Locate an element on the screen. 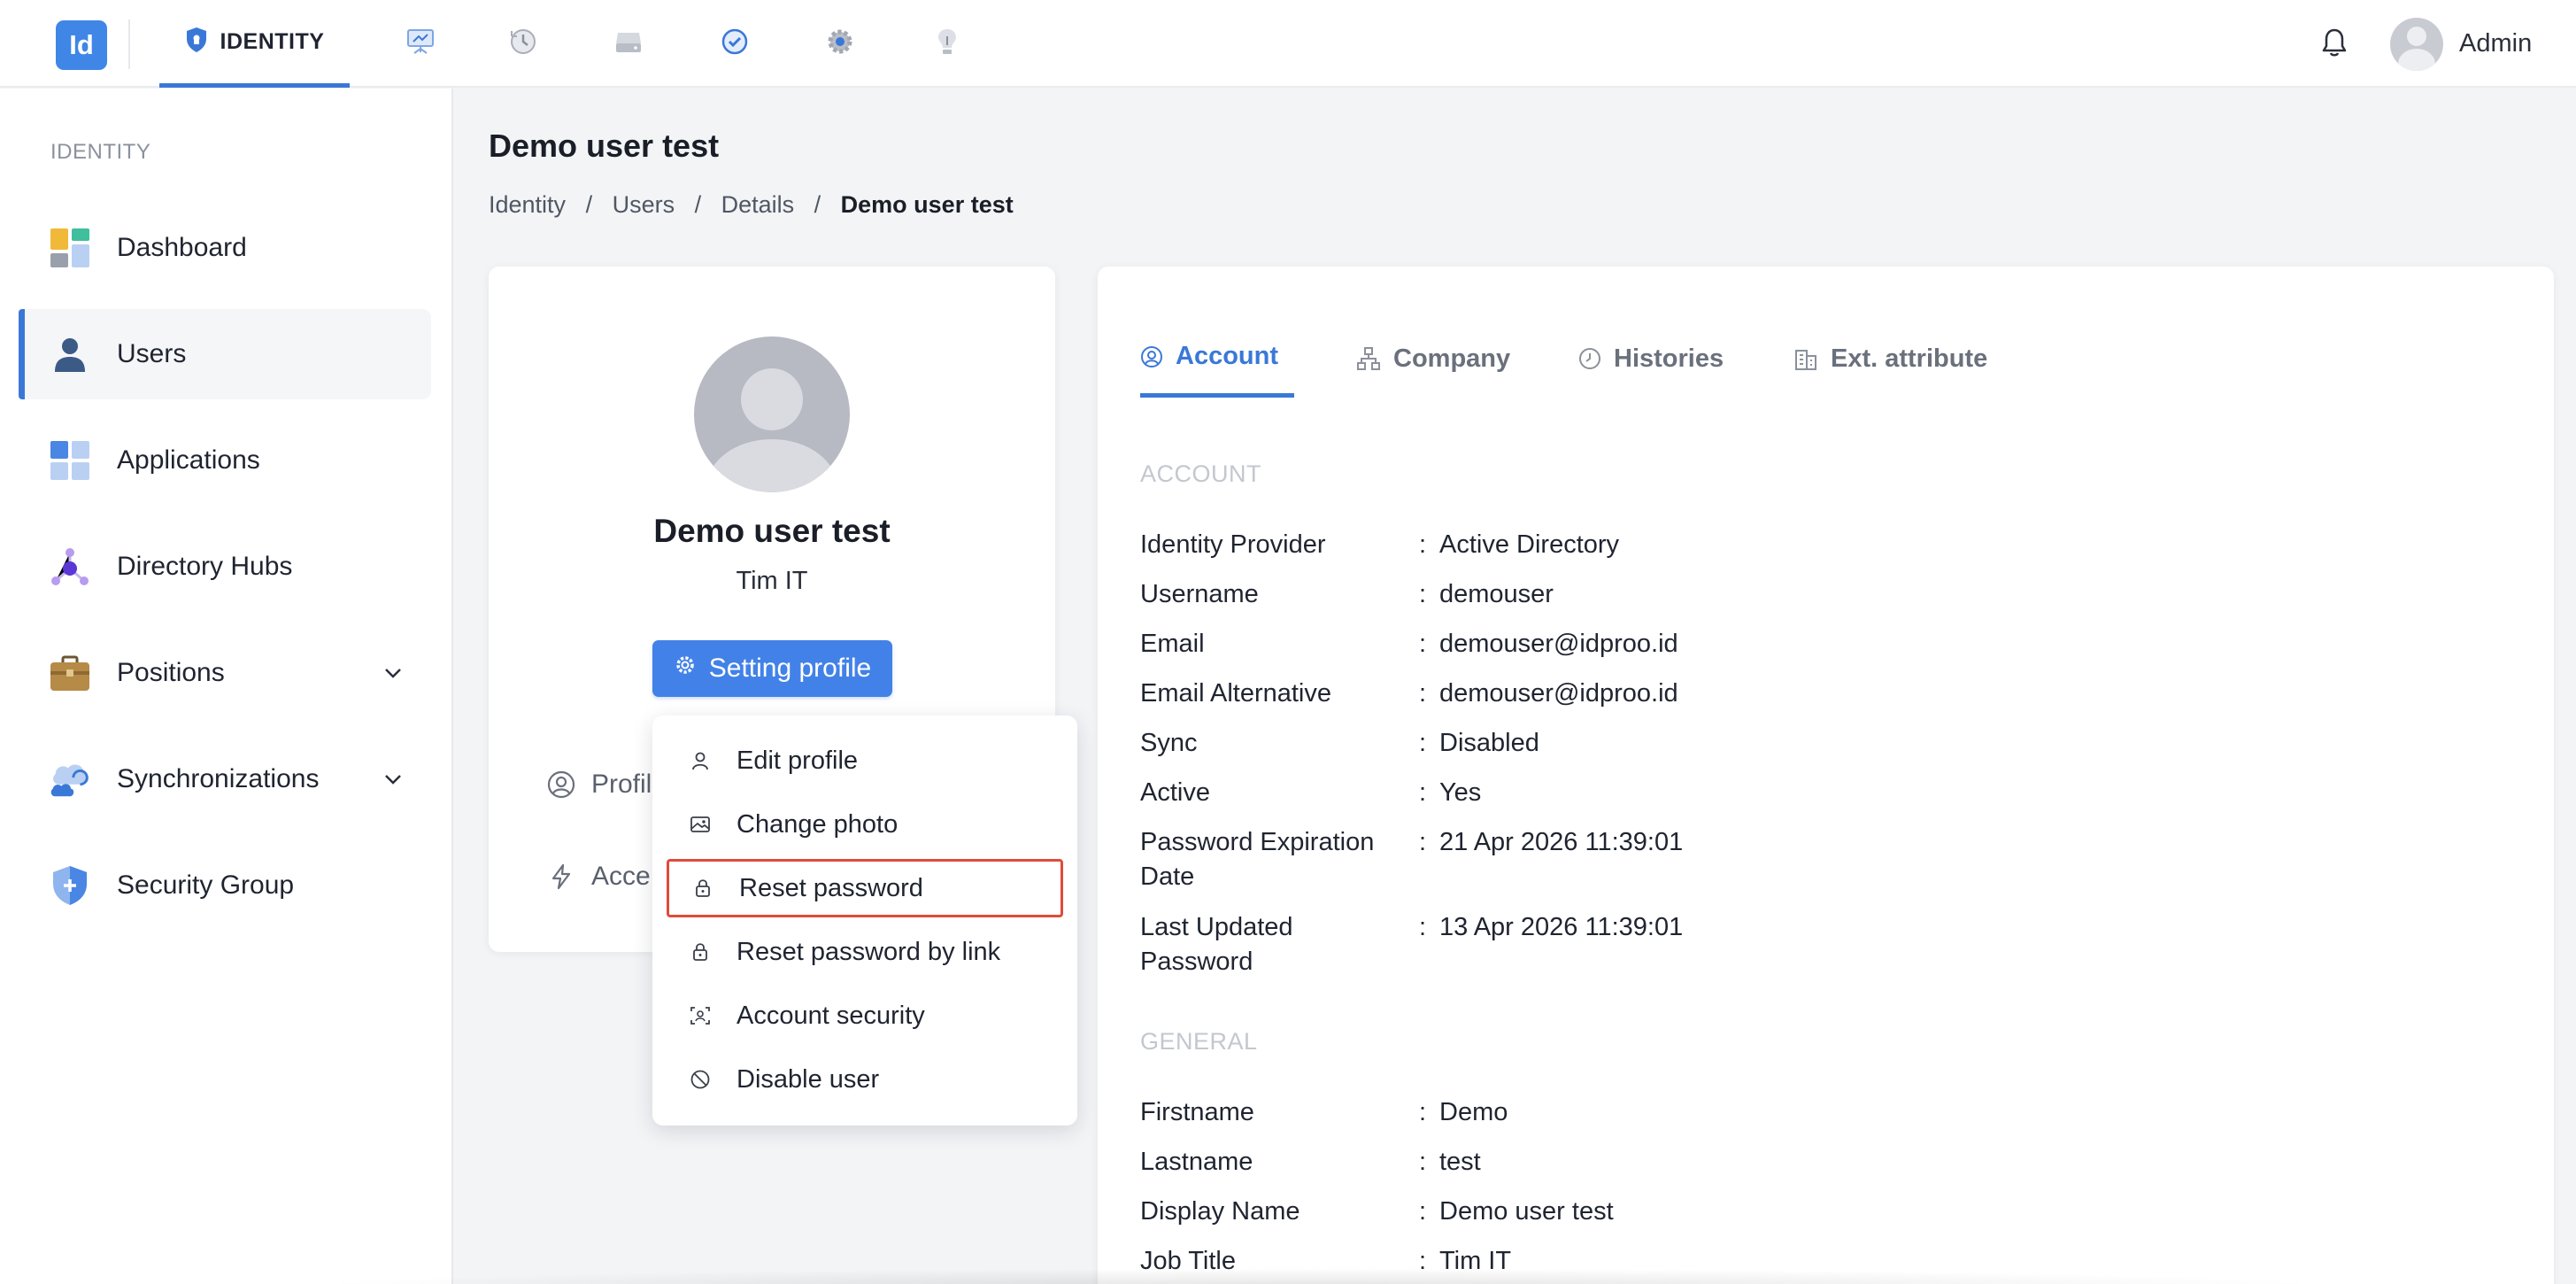 Image resolution: width=2576 pixels, height=1284 pixels. breadcrumb-users: Users is located at coordinates (644, 205).